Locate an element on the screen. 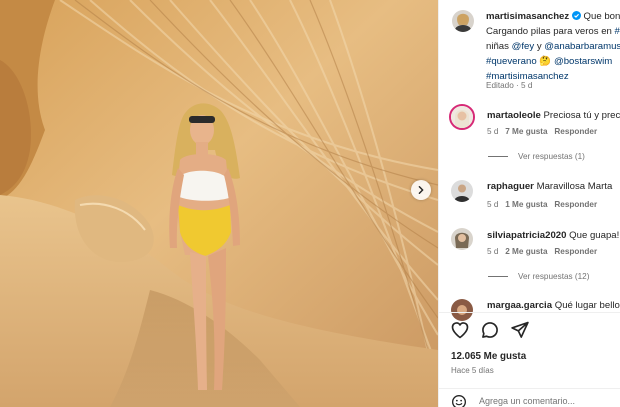 The width and height of the screenshot is (620, 407). comment-line: martaoleole Preciosa tú y prec is located at coordinates (553, 116).